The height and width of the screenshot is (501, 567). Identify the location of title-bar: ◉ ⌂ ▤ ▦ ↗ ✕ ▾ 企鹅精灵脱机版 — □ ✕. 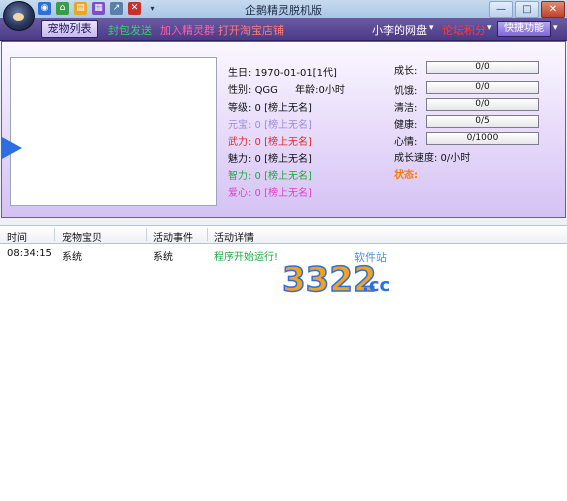
(283, 9).